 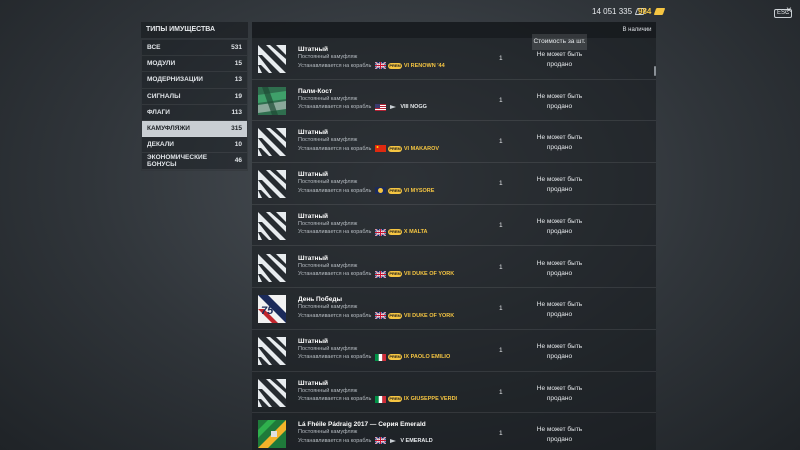 I want to click on ship-name: IX GIUSEPPE VERDI, so click(x=430, y=399).